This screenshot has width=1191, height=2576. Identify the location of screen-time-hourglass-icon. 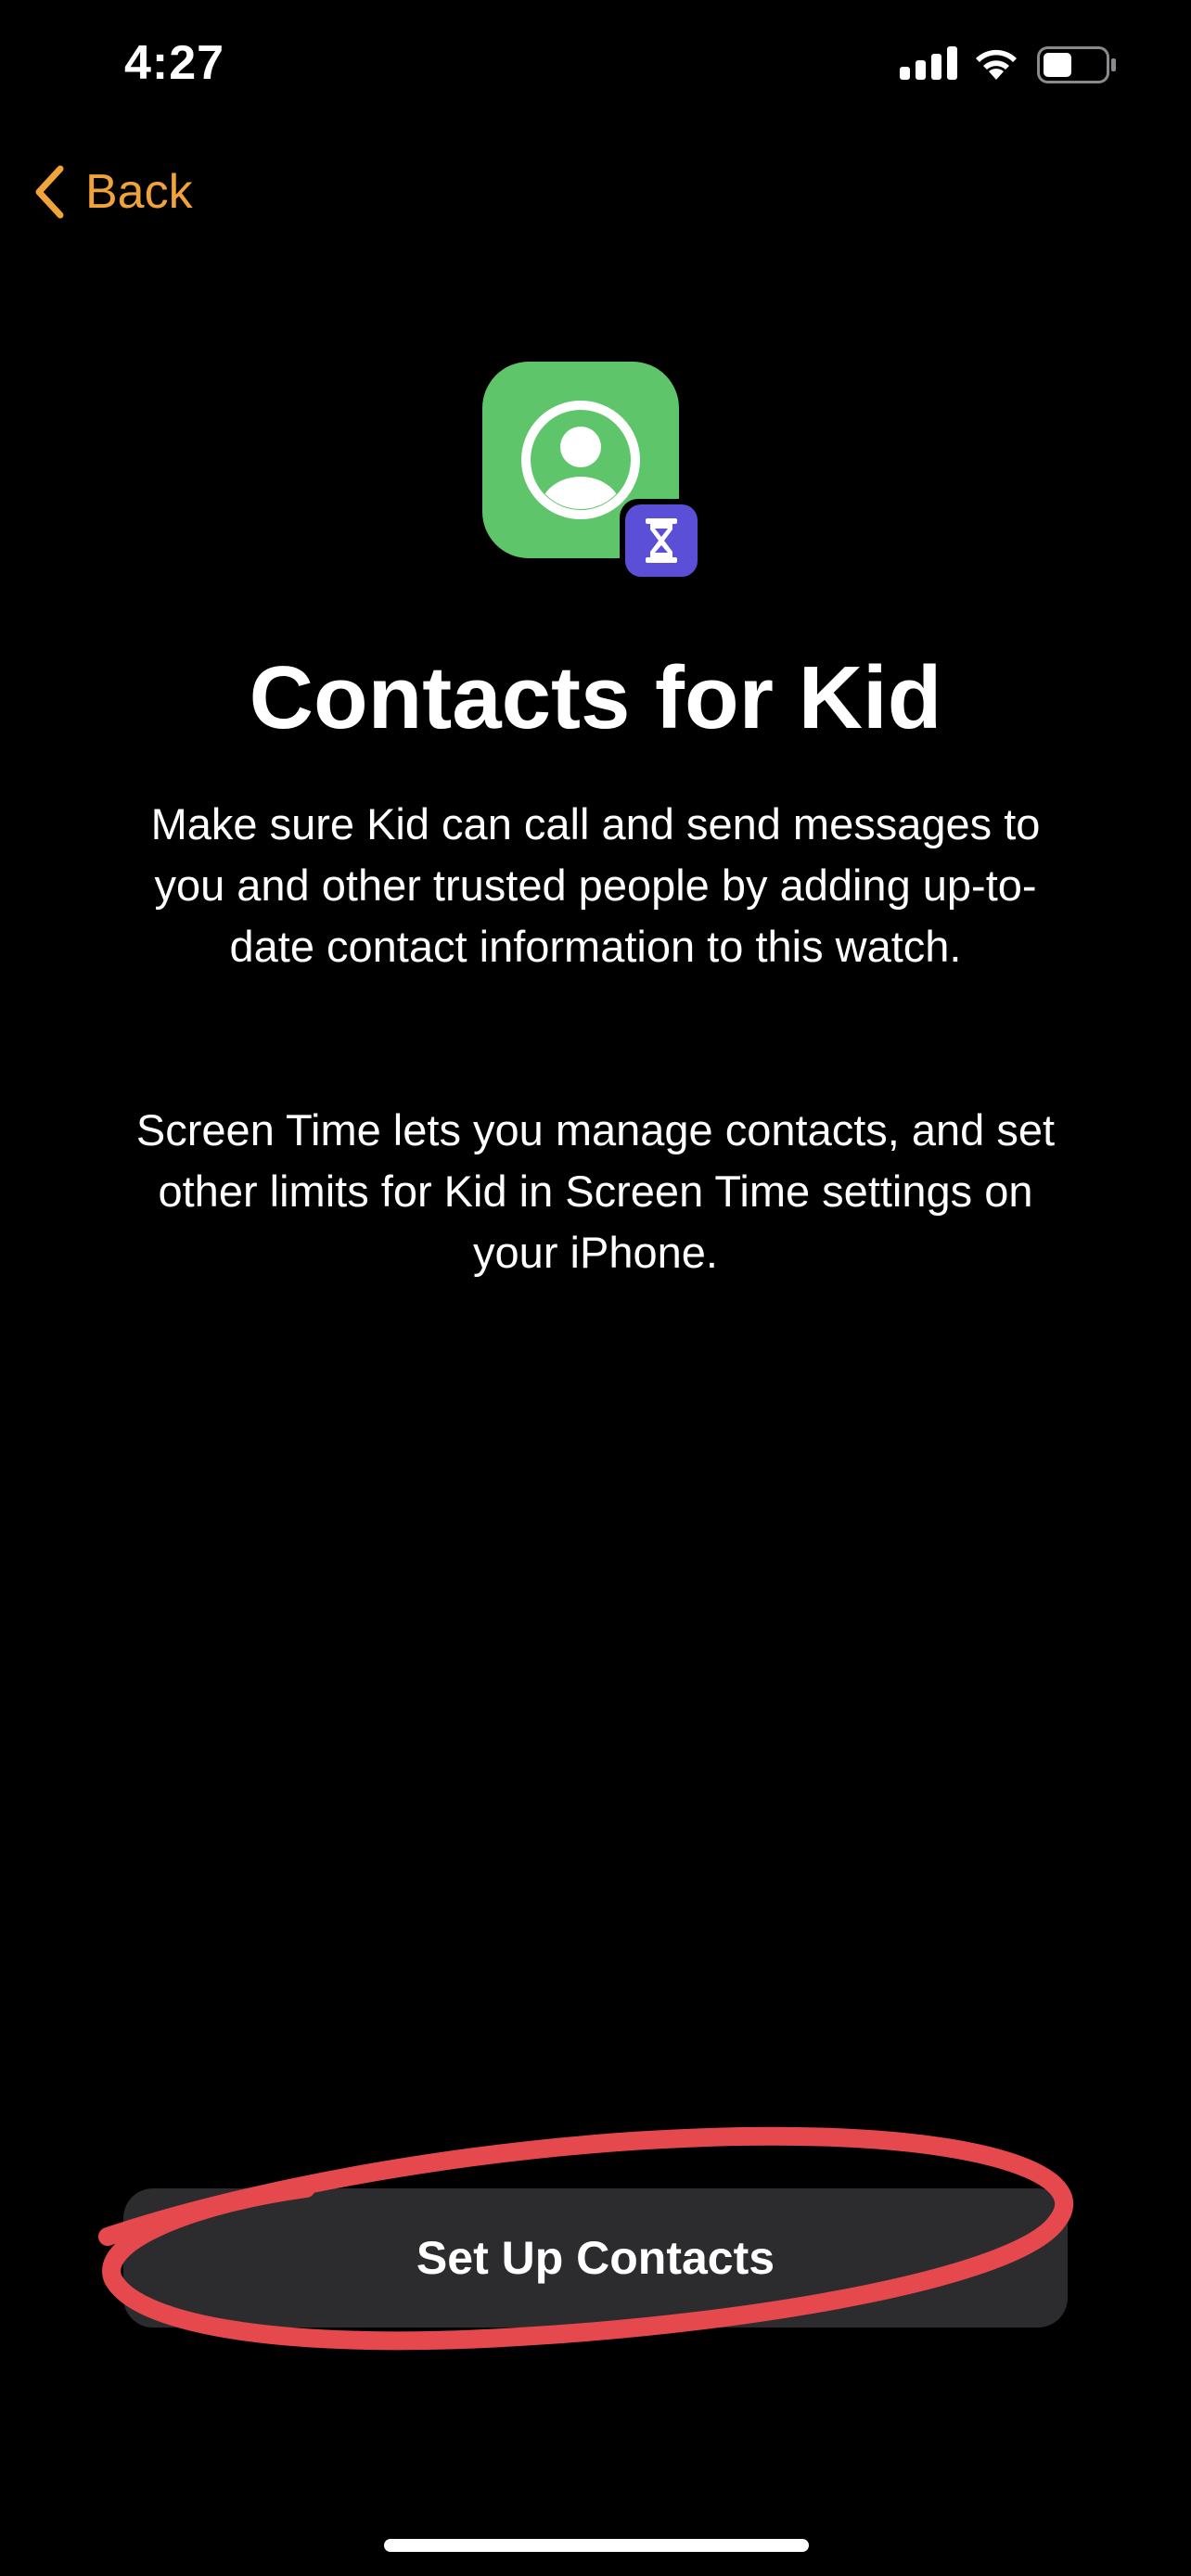
(662, 541).